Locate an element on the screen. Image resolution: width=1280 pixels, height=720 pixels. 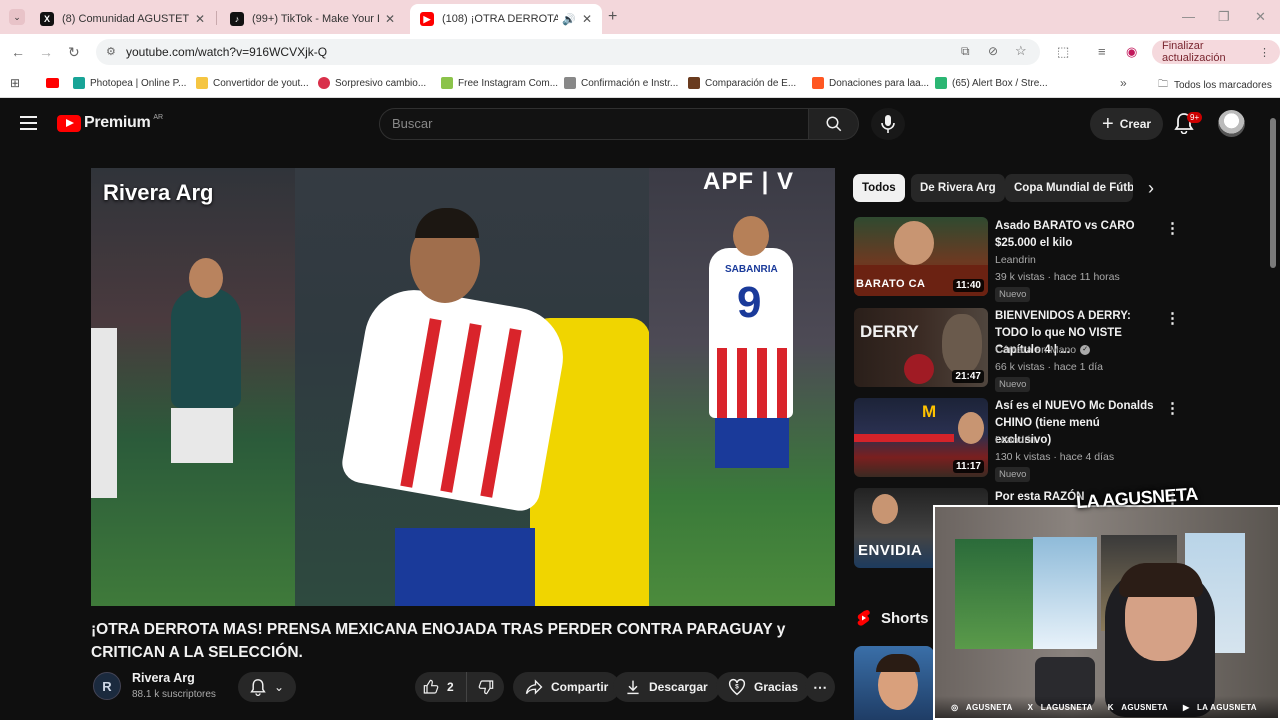
recommendation-thumbnail: M 11:17 is located at coordinates (921, 437).